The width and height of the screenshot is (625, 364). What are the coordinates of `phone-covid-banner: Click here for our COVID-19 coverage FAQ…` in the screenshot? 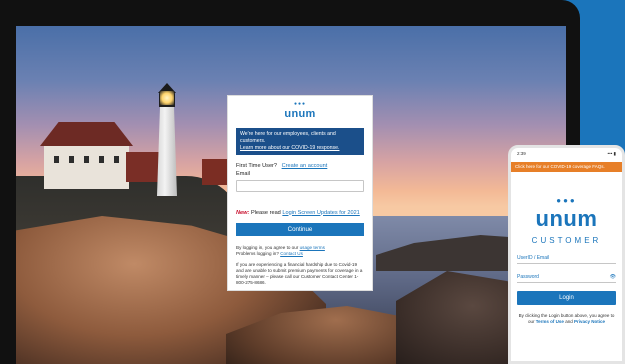 It's located at (566, 167).